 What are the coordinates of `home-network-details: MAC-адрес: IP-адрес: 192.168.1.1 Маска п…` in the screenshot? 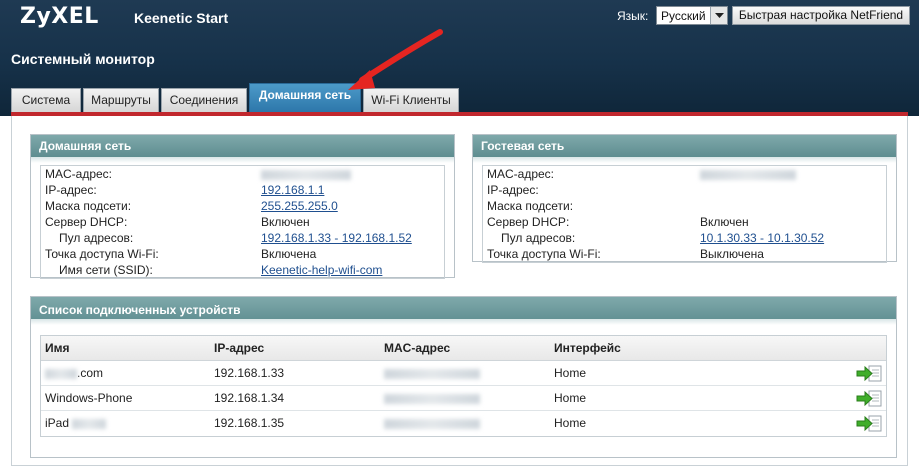 It's located at (242, 222).